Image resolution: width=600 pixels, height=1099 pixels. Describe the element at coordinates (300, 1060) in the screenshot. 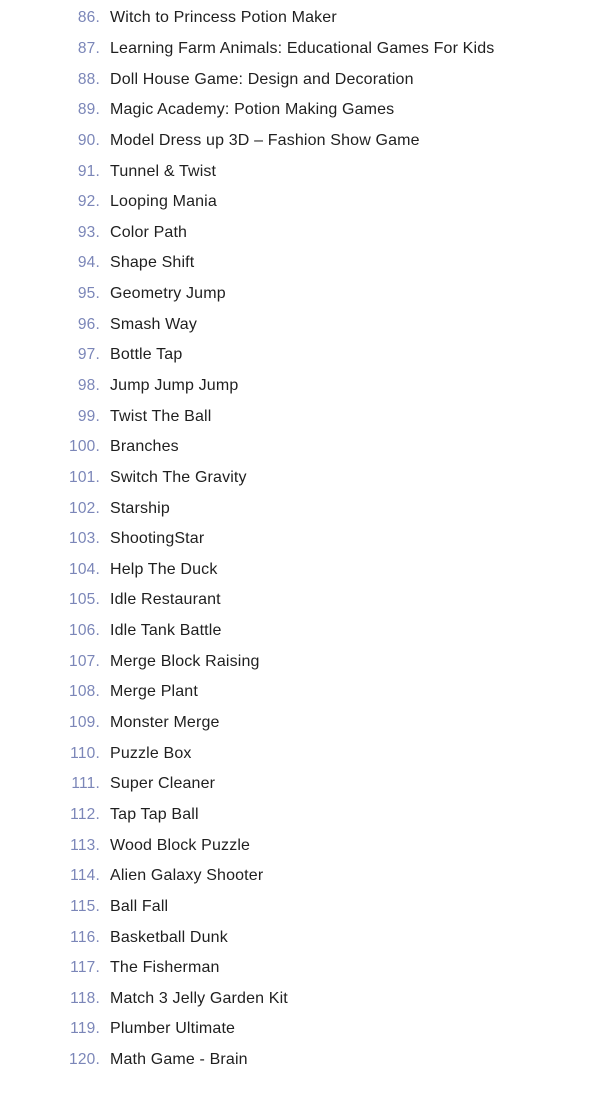

I see `list-item: 120. Math Game - Brain` at that location.